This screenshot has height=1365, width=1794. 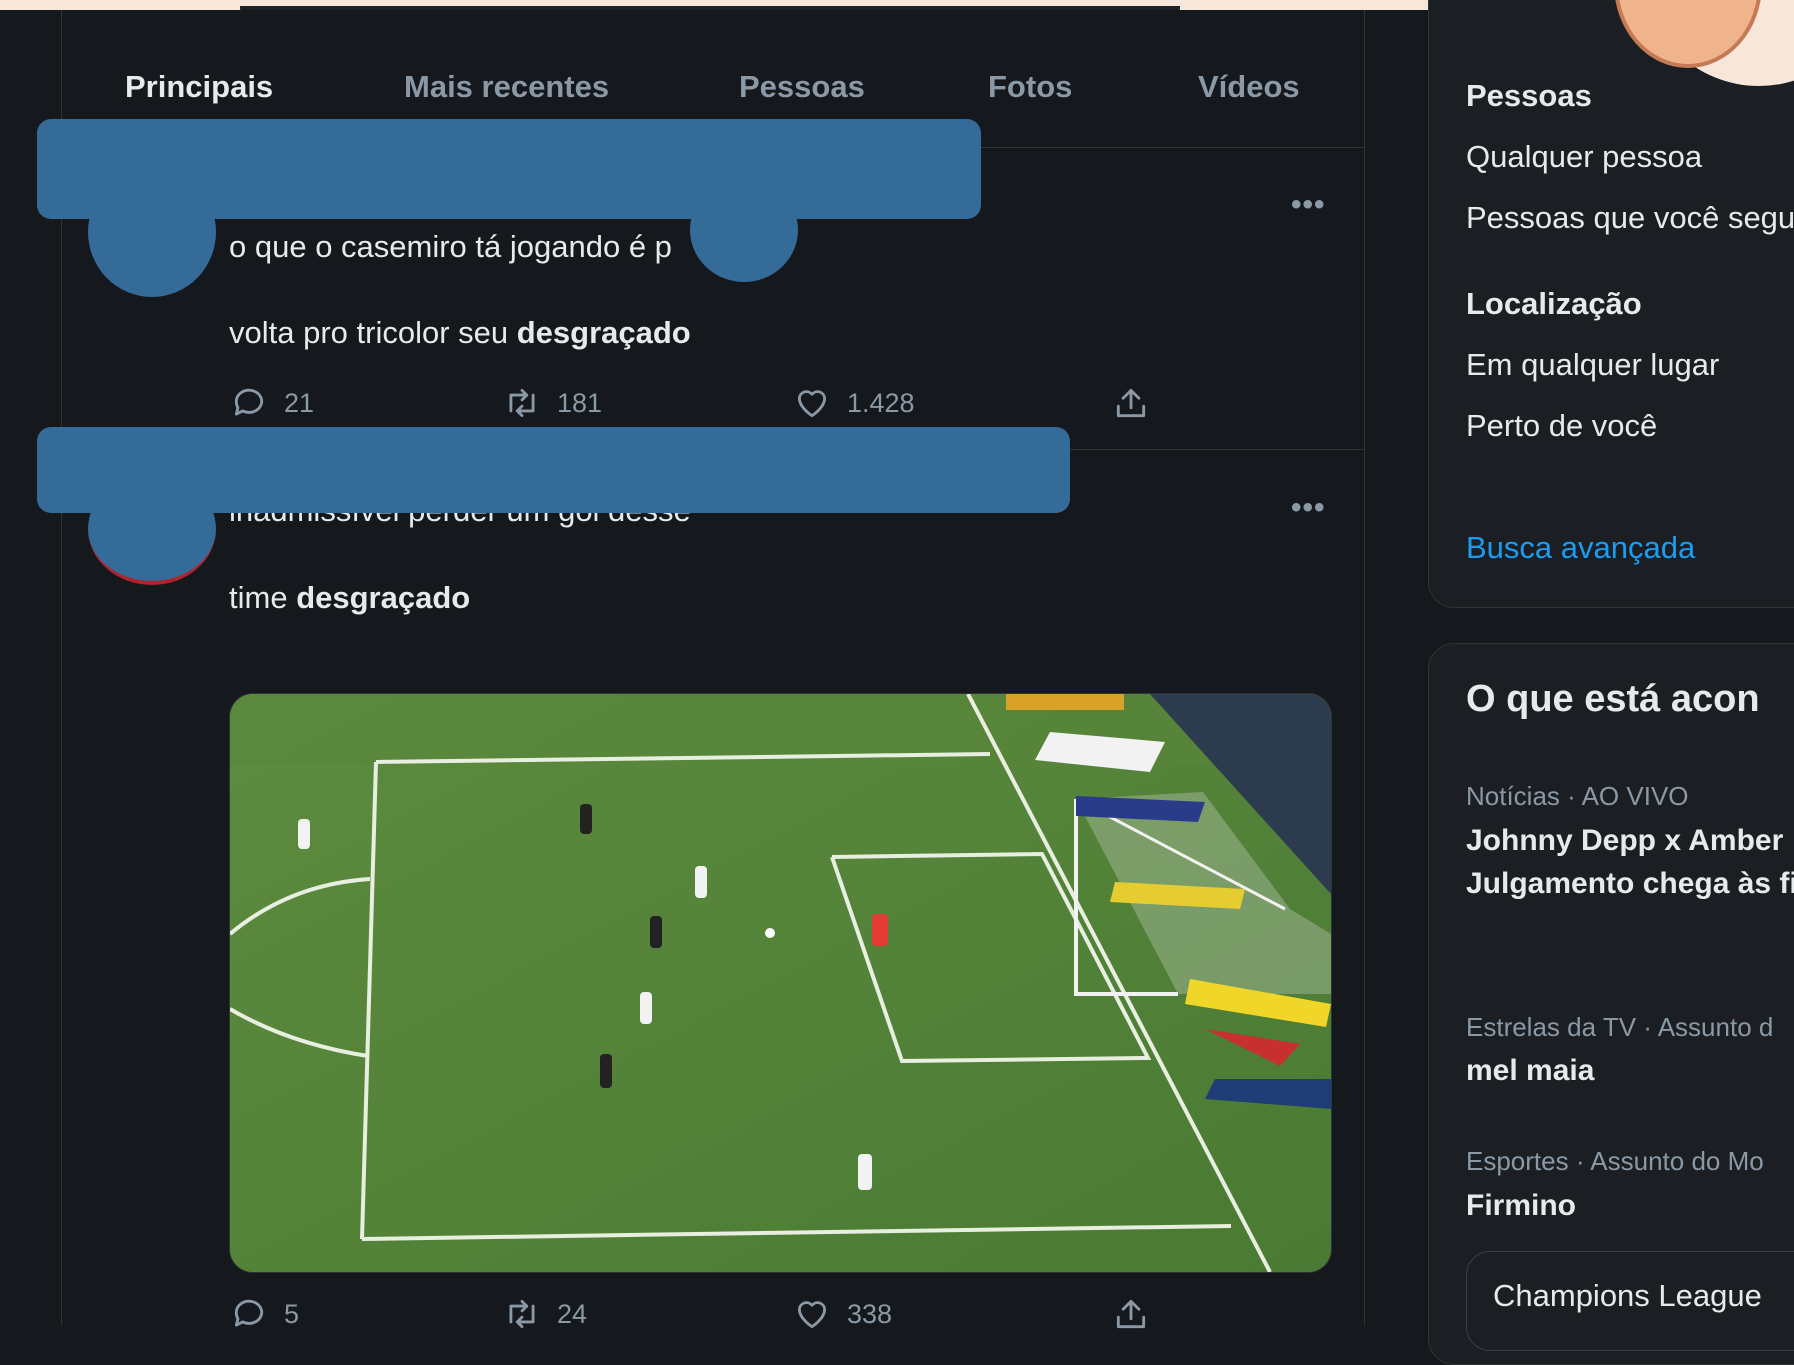 I want to click on reply-count: 21, so click(x=299, y=402).